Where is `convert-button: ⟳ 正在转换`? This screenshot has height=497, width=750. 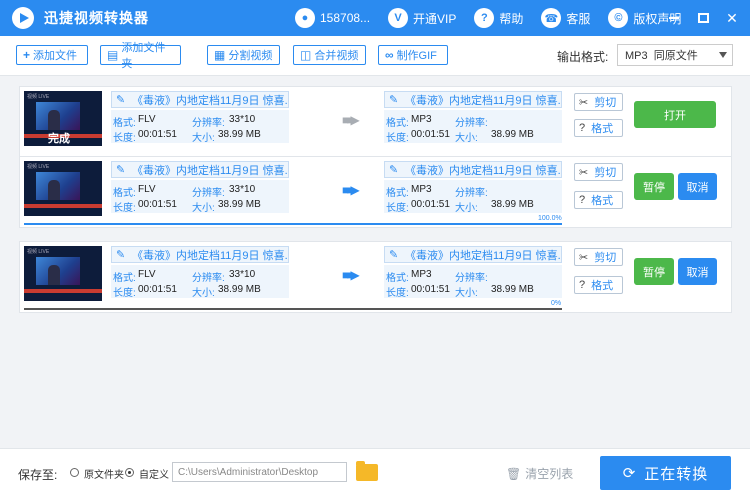
convert-button: ⟳ 正在转换 is located at coordinates (665, 473).